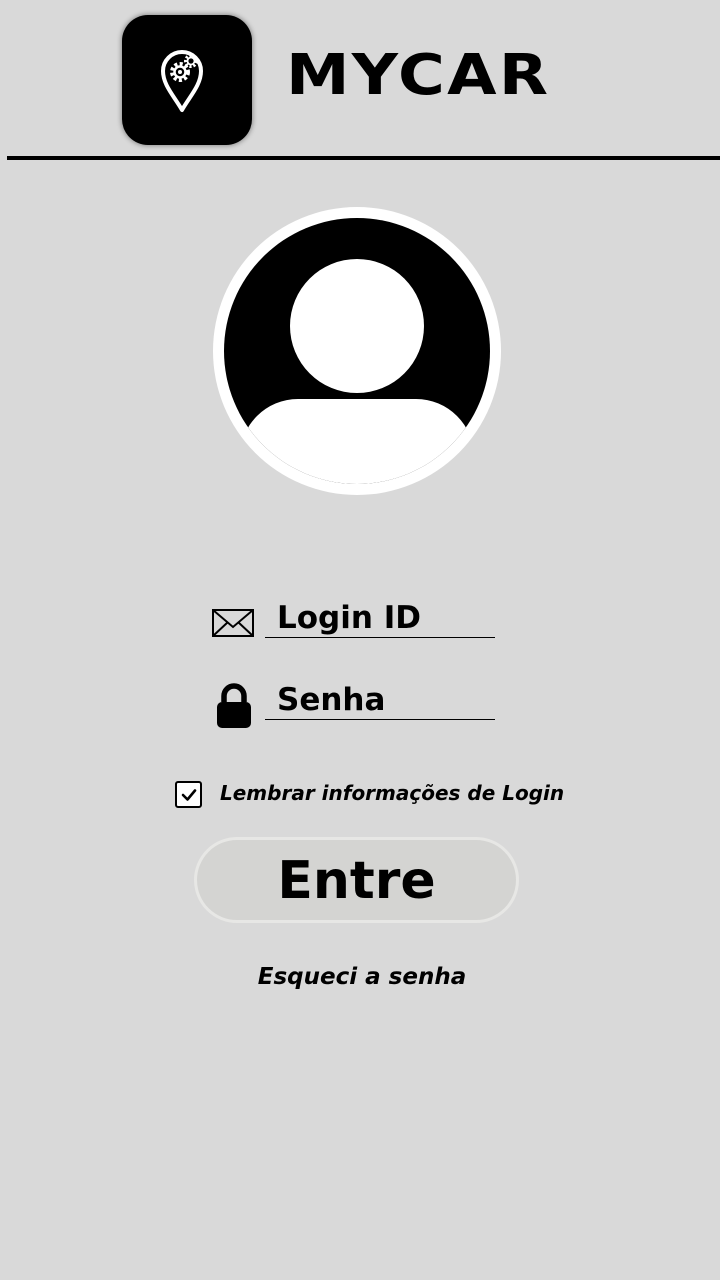 The height and width of the screenshot is (1280, 720). I want to click on map-pin-gear-icon, so click(182, 81).